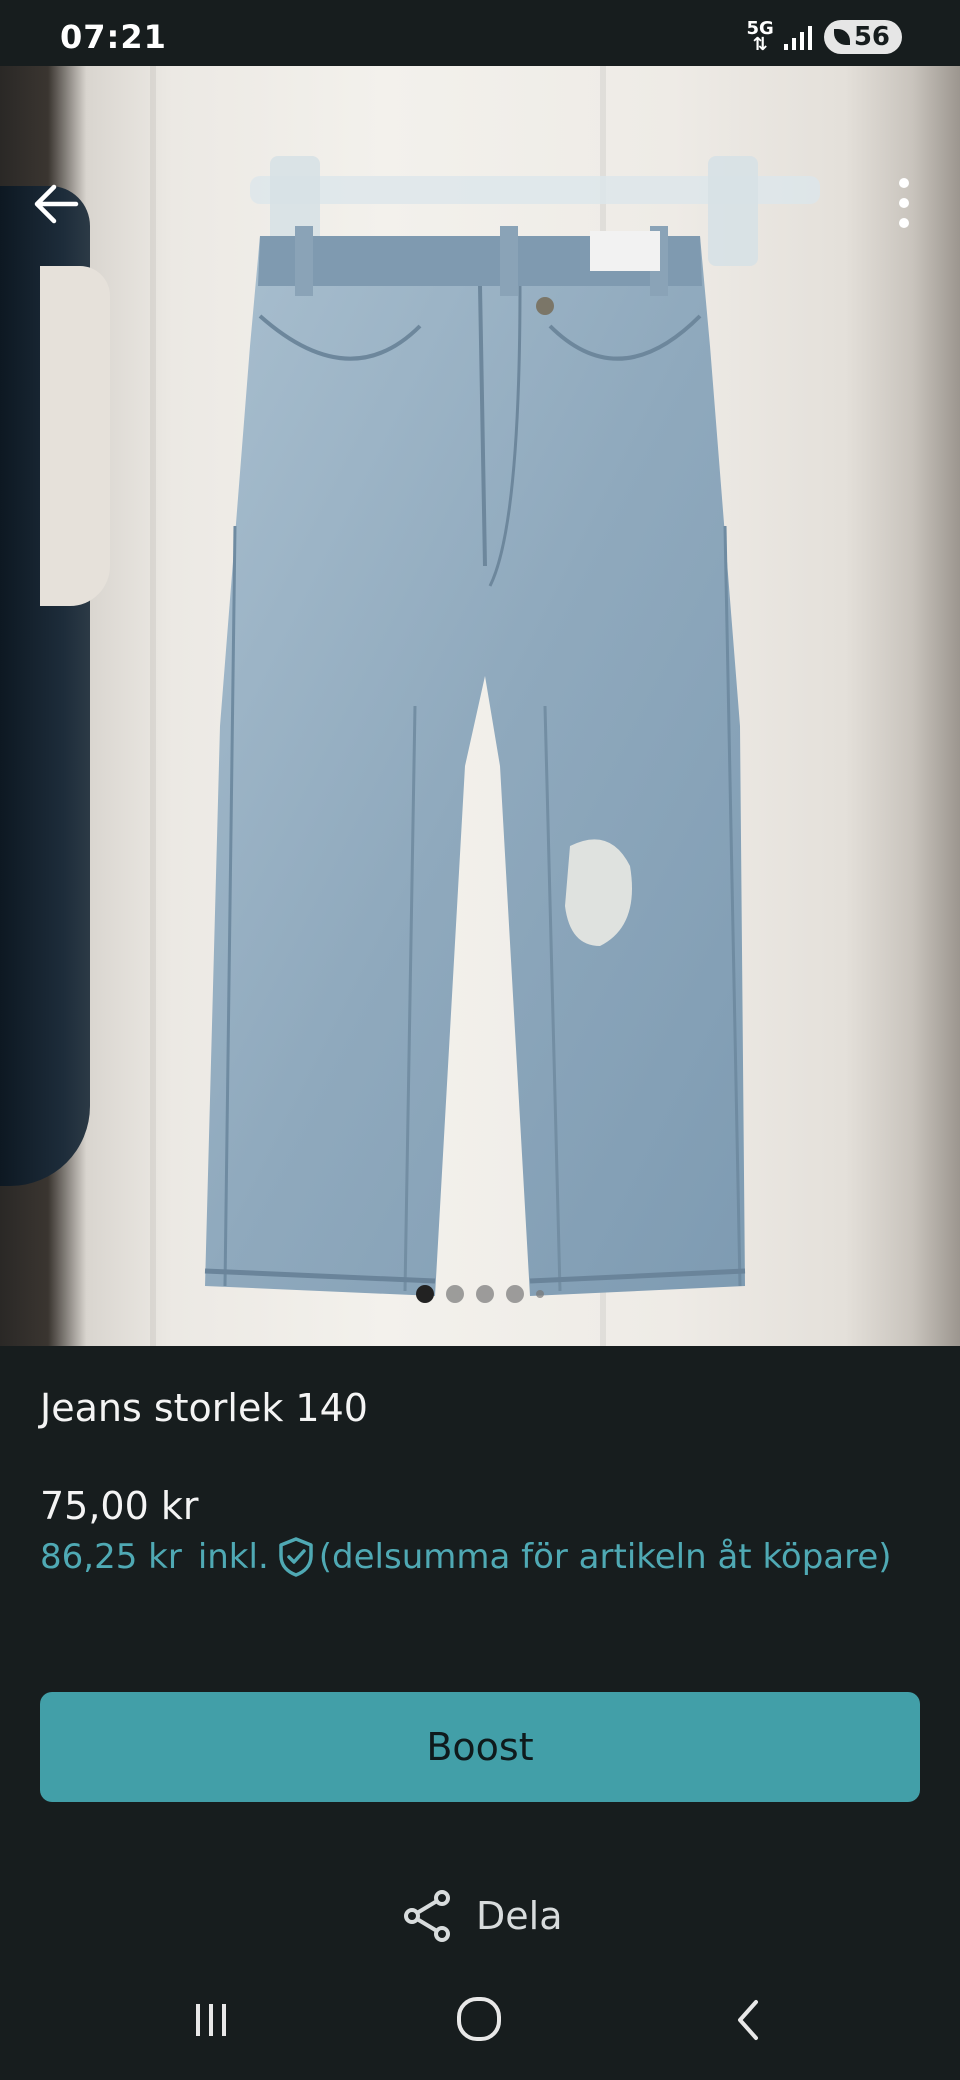  What do you see at coordinates (605, 1557) in the screenshot?
I see `buyer-note: (delsumma för artikeln åt köpare)` at bounding box center [605, 1557].